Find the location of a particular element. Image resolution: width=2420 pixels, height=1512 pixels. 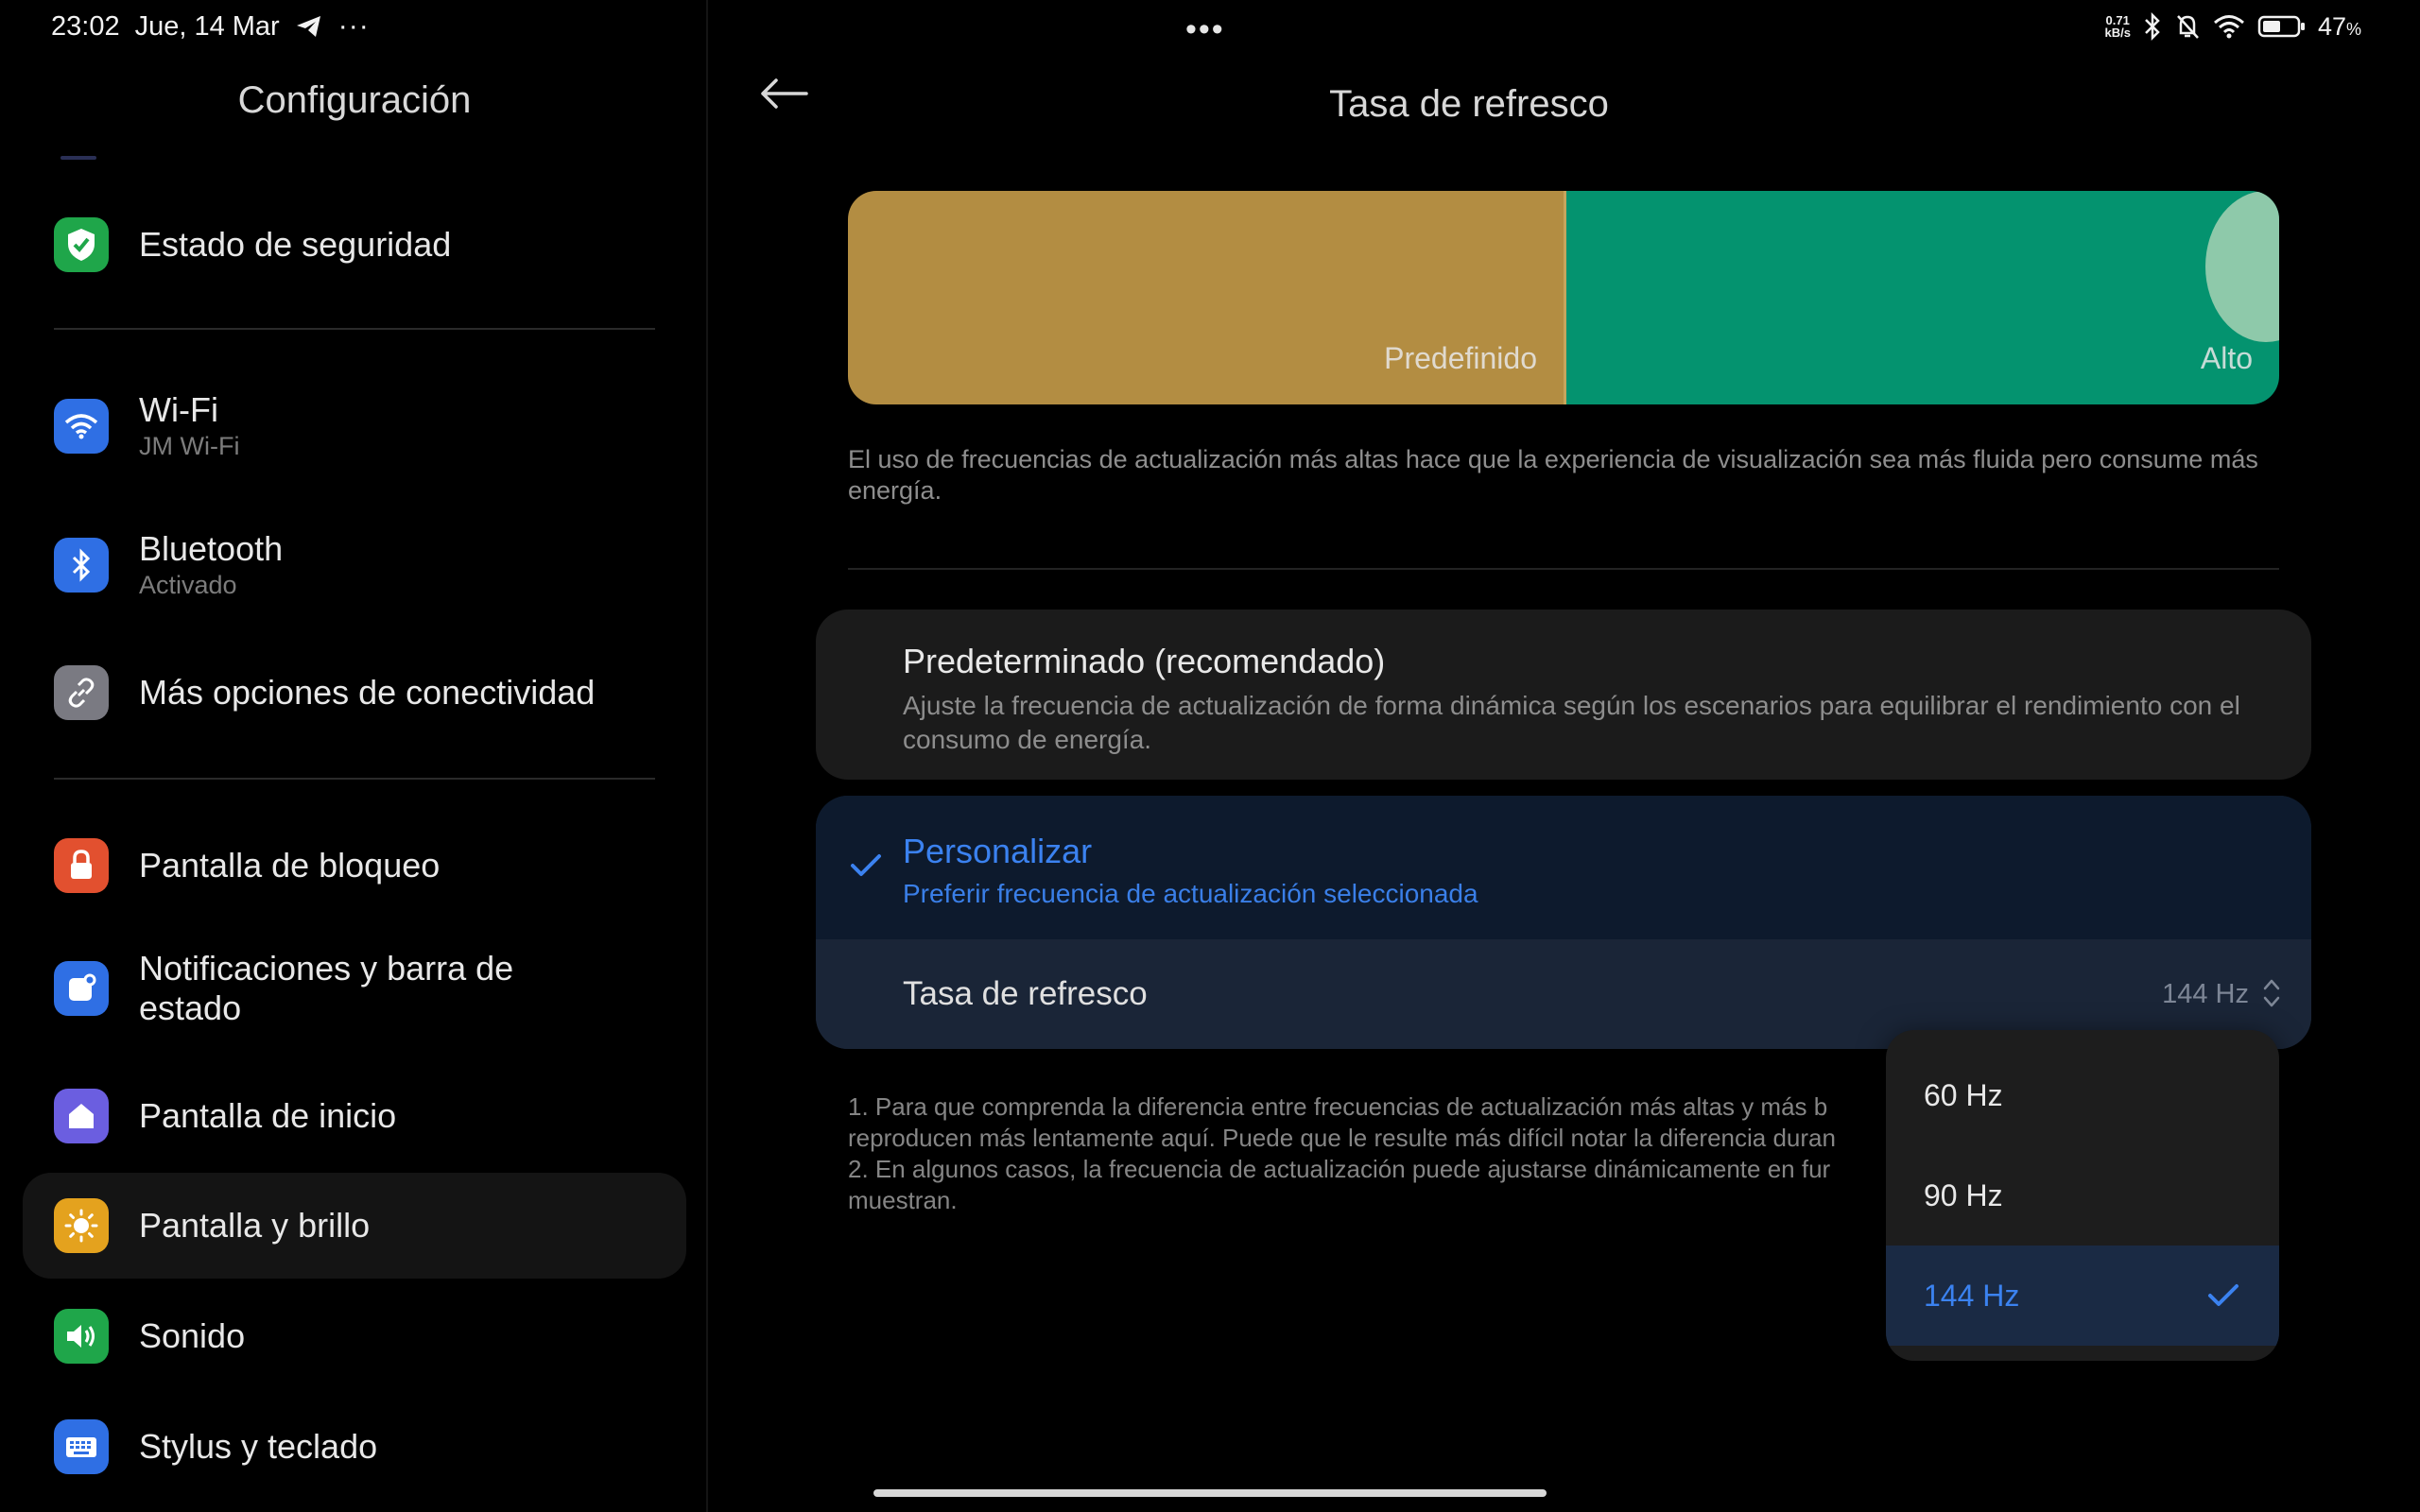

updown-chevron-icon is located at coordinates (2271, 993).